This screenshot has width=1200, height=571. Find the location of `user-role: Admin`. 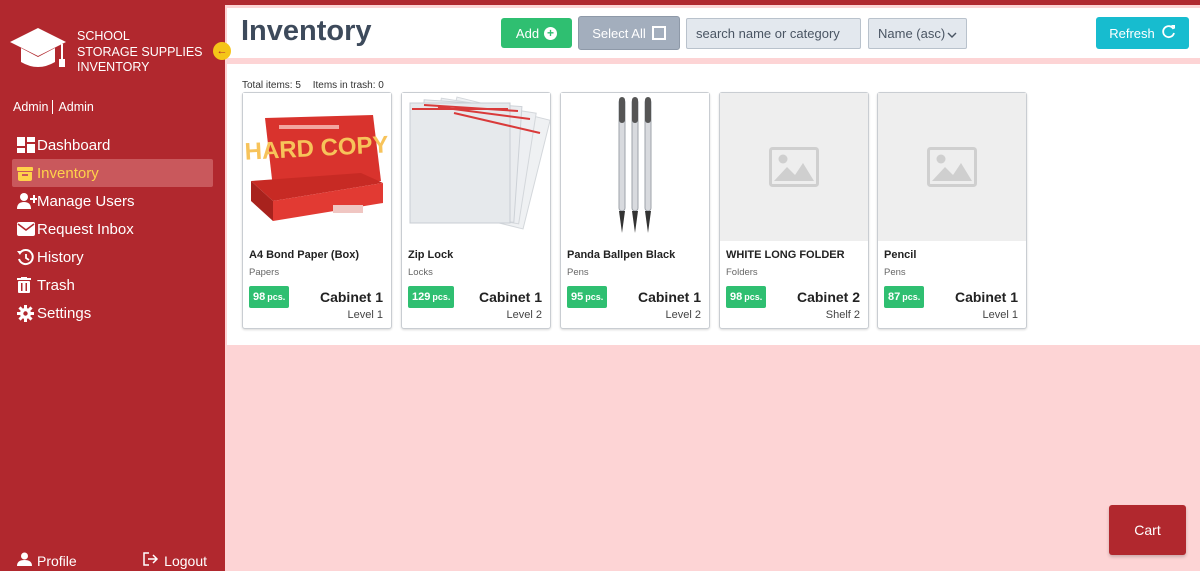

user-role: Admin is located at coordinates (31, 107).